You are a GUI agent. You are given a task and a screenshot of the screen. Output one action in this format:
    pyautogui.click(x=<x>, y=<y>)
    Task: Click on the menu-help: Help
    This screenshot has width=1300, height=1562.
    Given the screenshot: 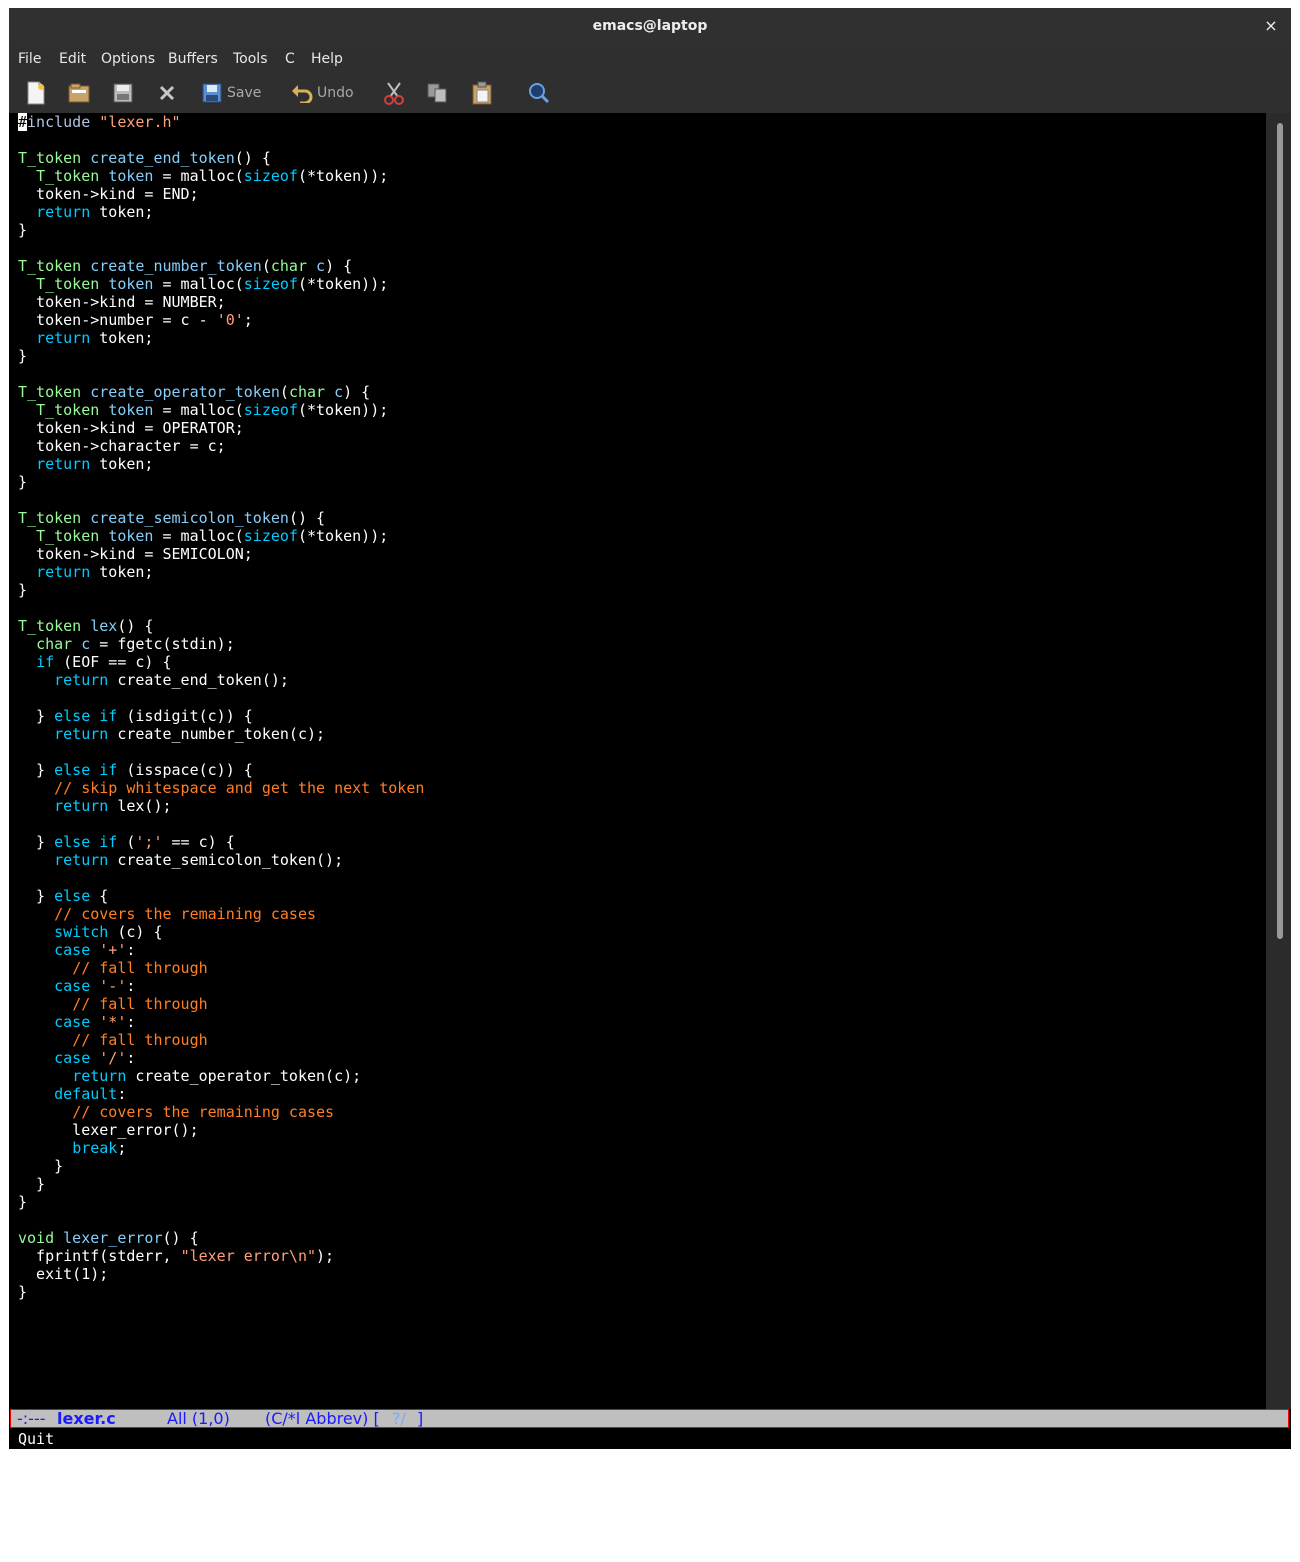 What is the action you would take?
    pyautogui.click(x=327, y=59)
    